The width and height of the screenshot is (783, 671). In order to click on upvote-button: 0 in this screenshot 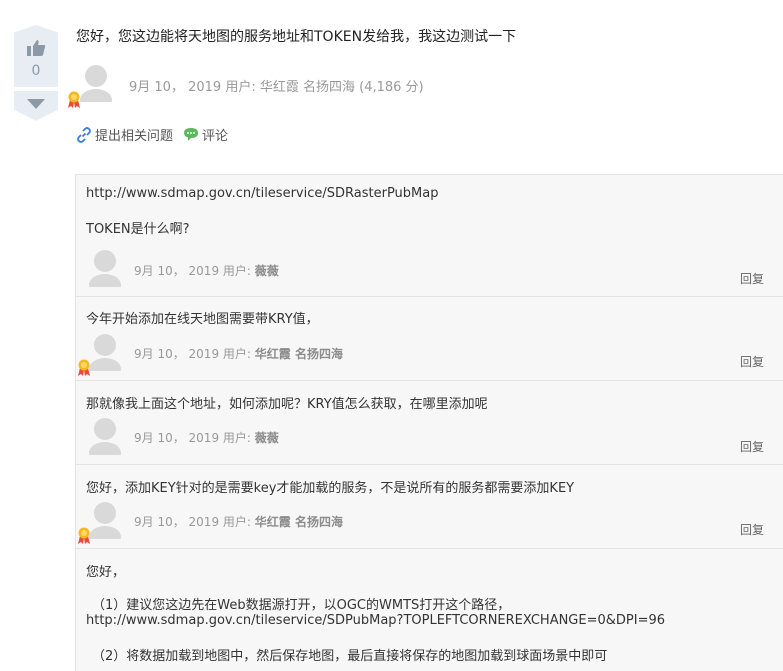, I will do `click(36, 56)`.